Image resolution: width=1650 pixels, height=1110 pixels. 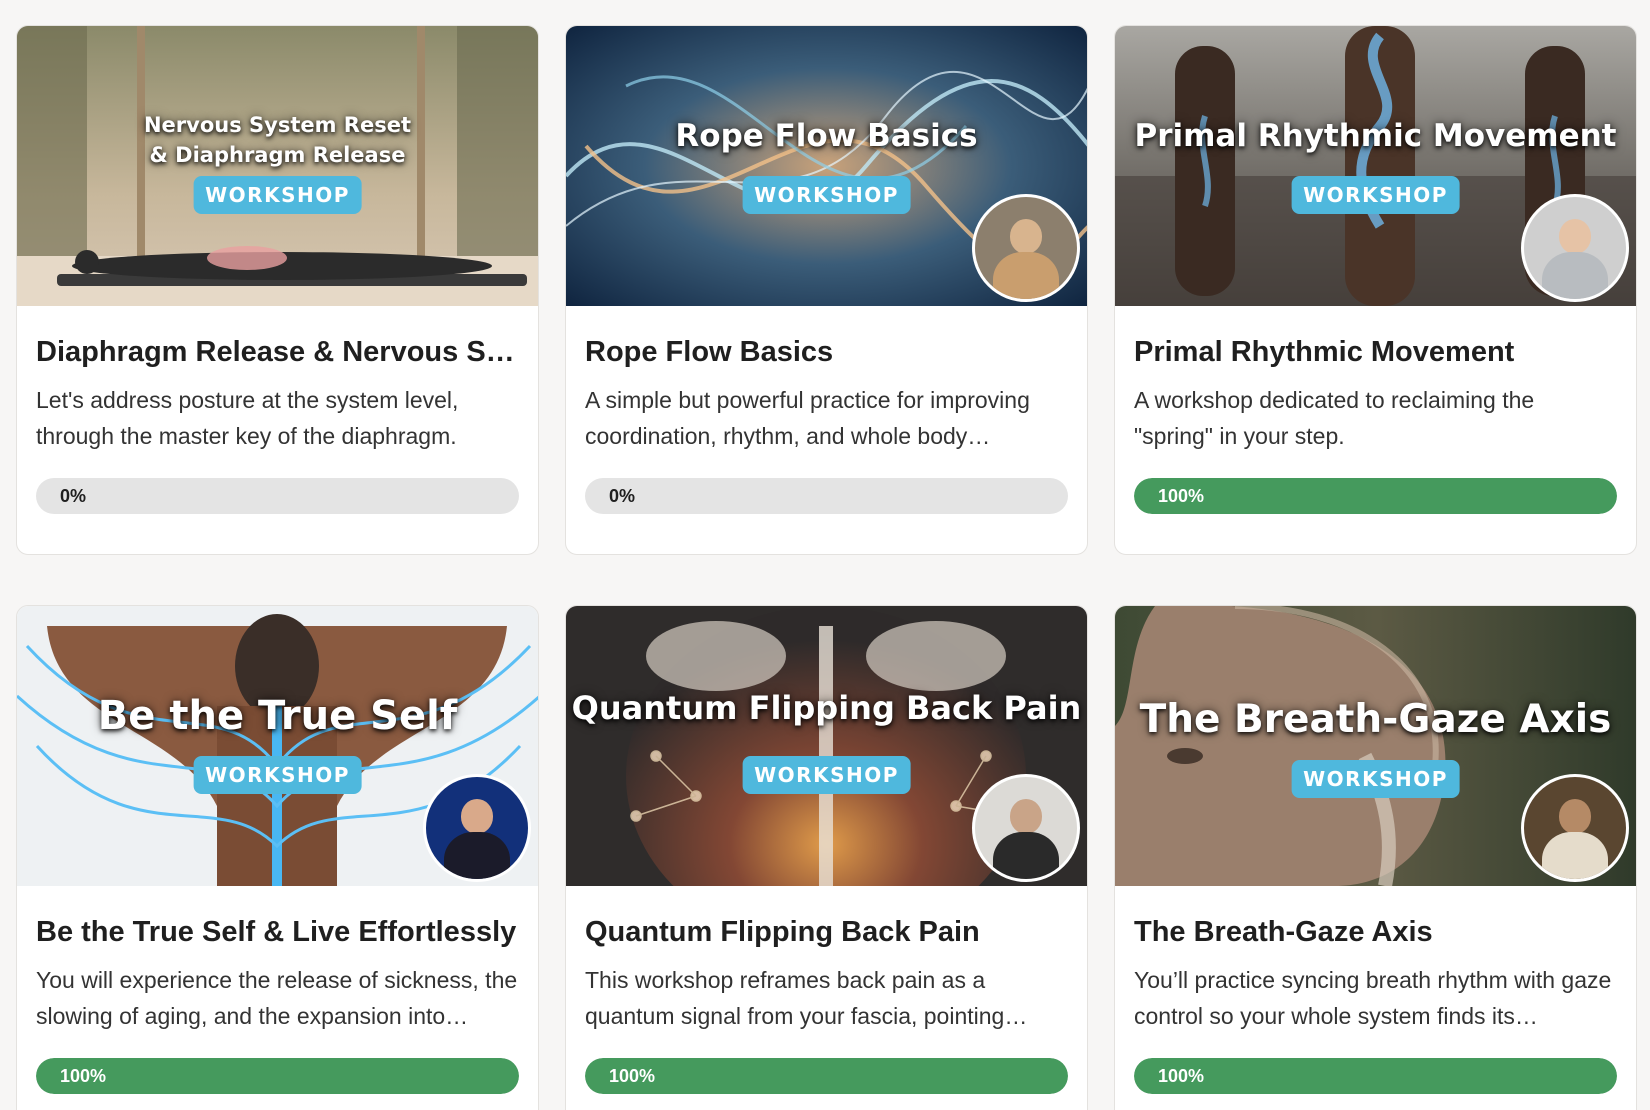 What do you see at coordinates (826, 708) in the screenshot?
I see `thumbnail-title: Quantum Flipping Back Pain` at bounding box center [826, 708].